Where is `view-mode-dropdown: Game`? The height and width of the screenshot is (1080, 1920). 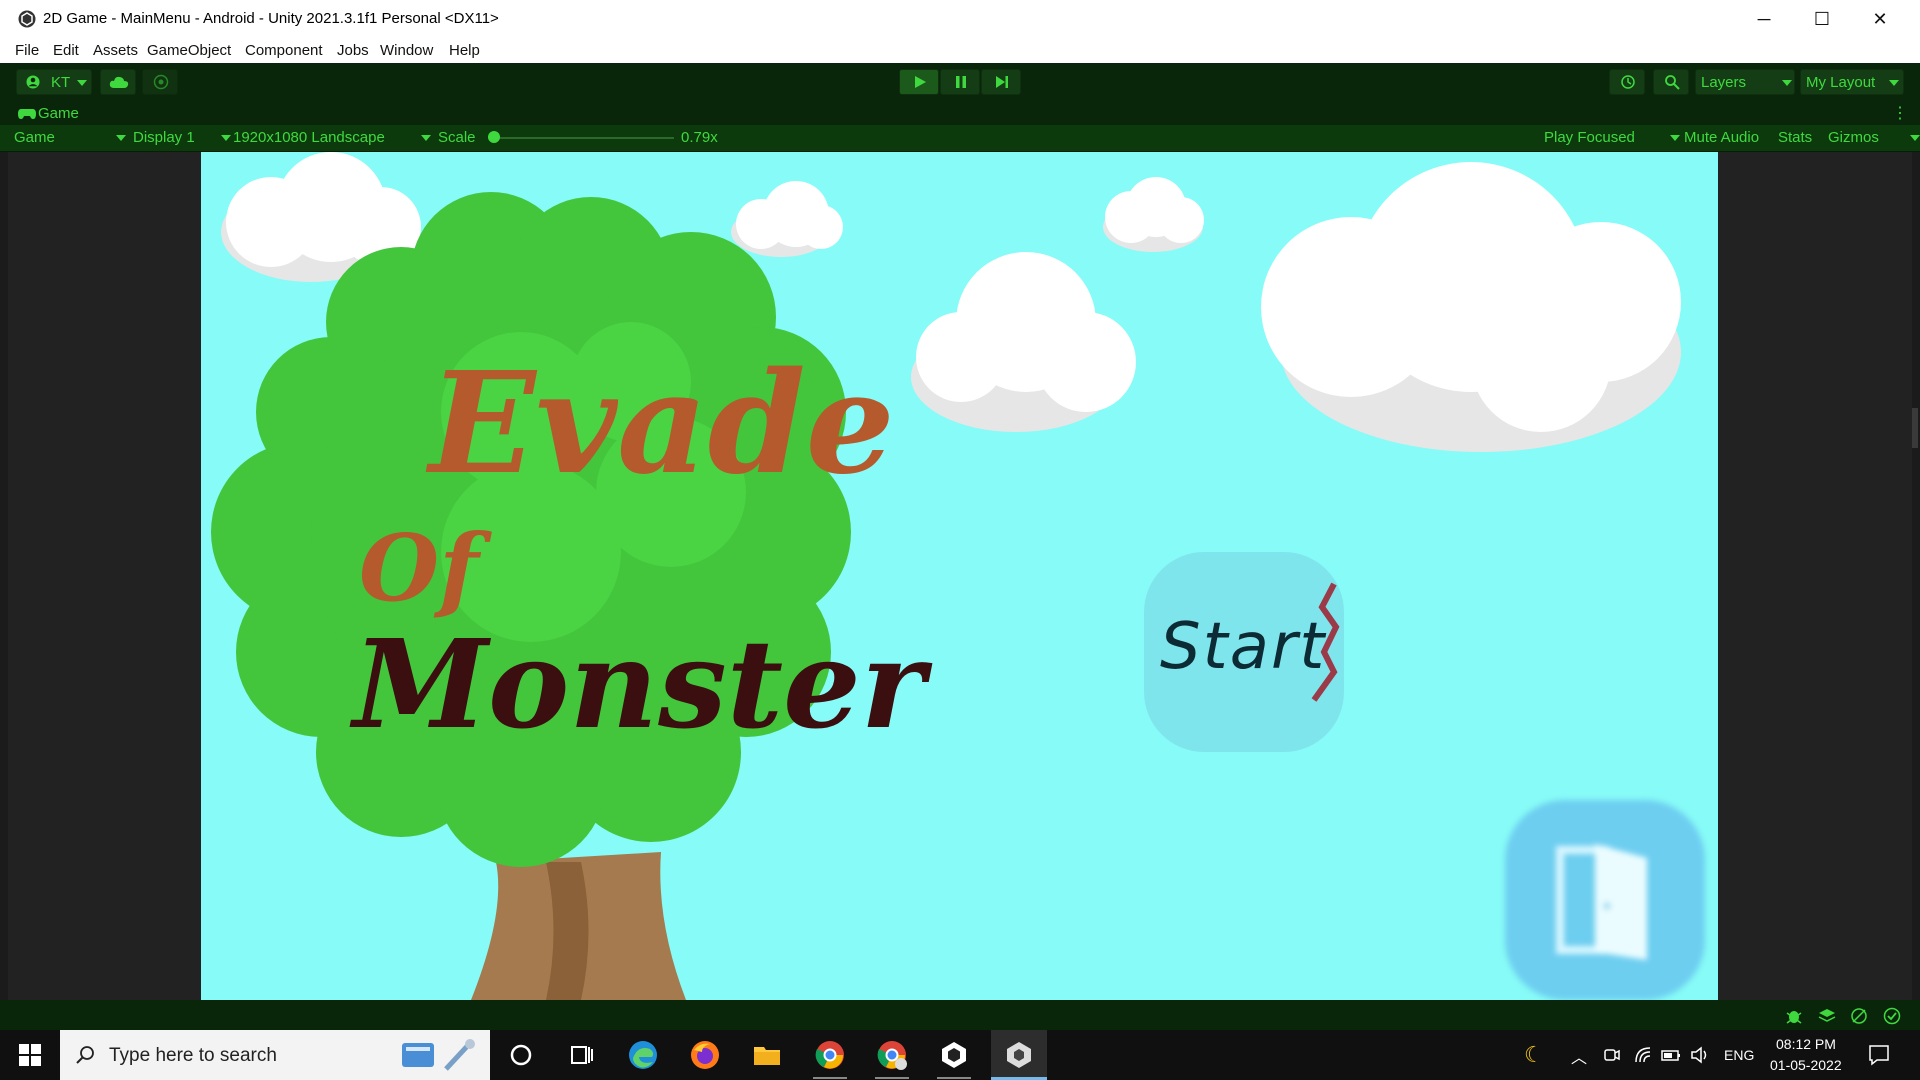 view-mode-dropdown: Game is located at coordinates (70, 137).